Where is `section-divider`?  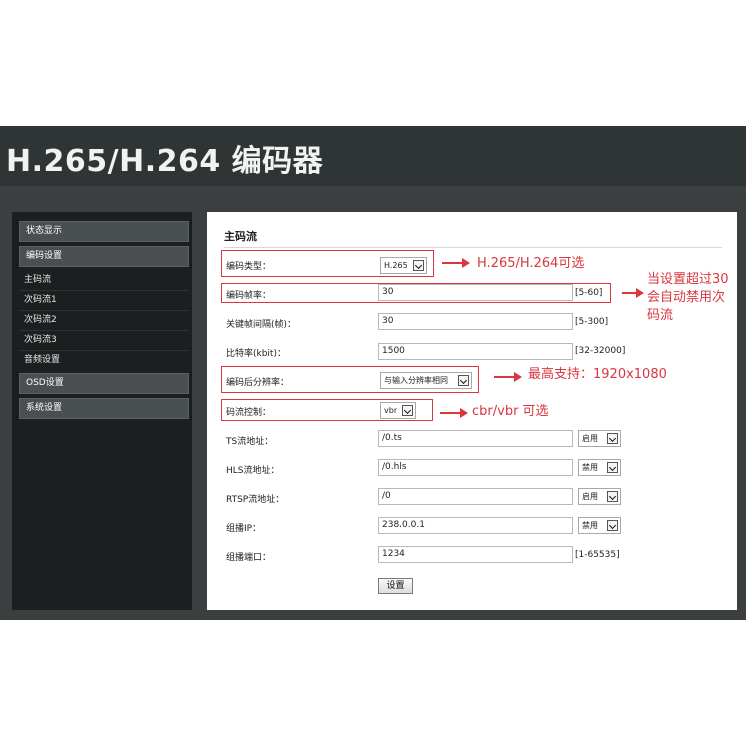 section-divider is located at coordinates (473, 247).